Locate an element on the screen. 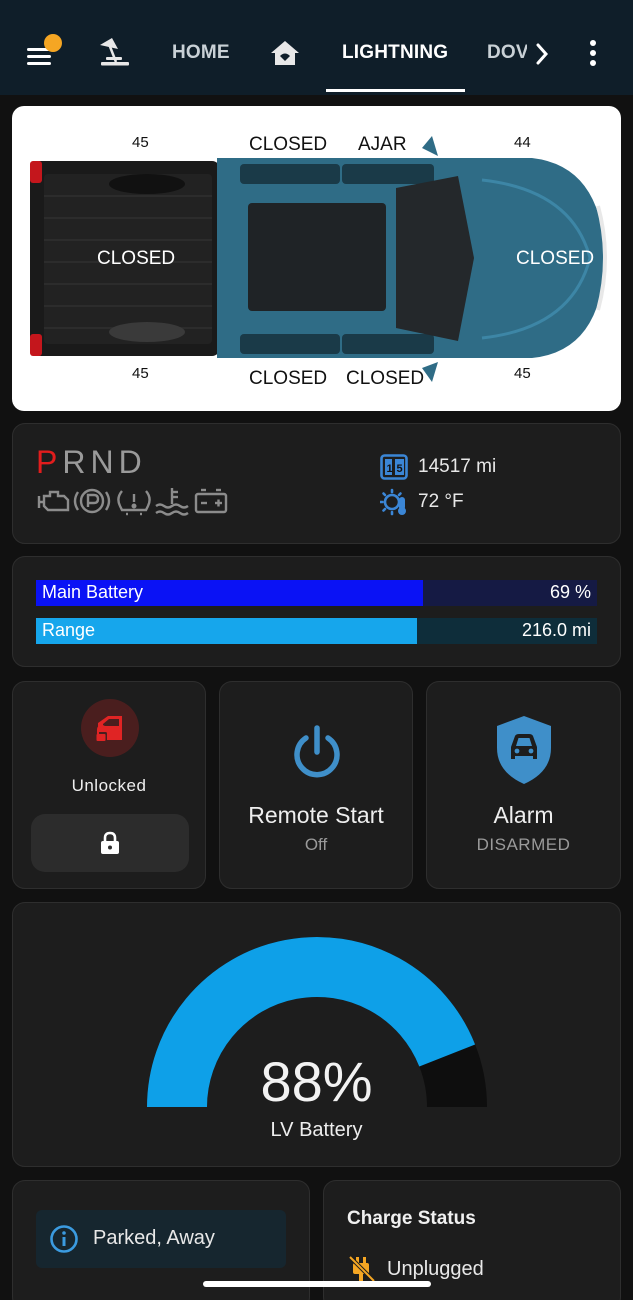 Image resolution: width=633 pixels, height=1300 pixels. odometer-icon: 1 5 is located at coordinates (394, 467).